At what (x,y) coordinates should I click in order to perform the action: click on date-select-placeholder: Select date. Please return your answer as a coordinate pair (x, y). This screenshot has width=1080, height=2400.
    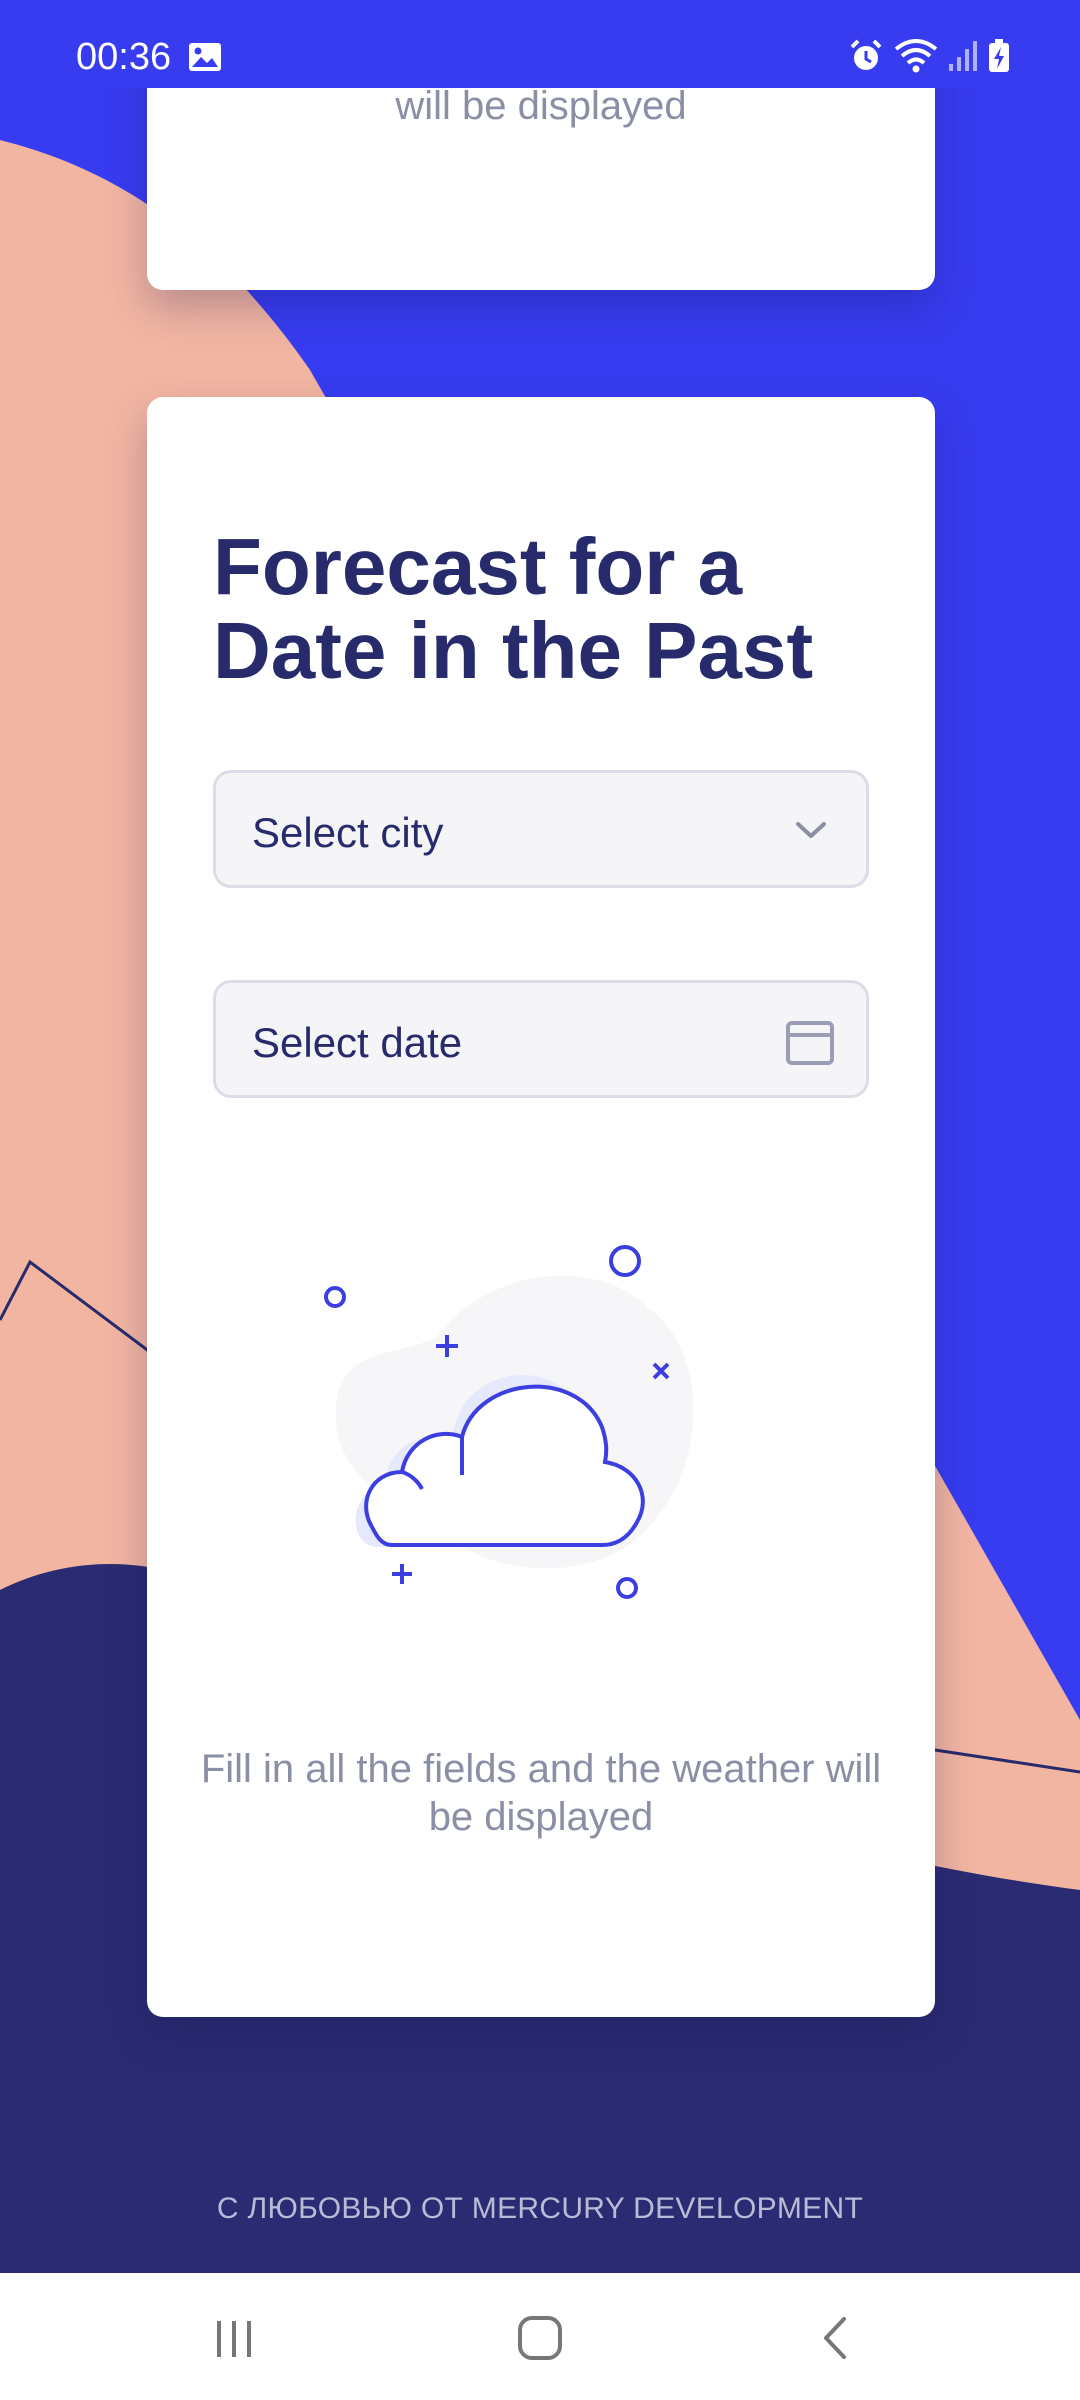
    Looking at the image, I should click on (357, 1042).